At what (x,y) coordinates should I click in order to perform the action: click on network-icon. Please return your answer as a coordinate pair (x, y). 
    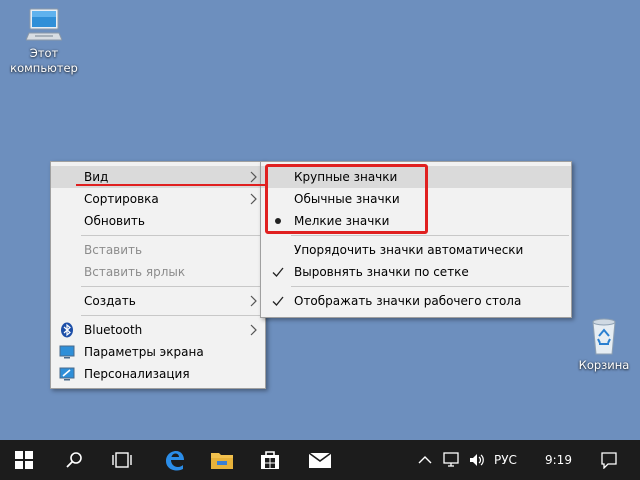
    Looking at the image, I should click on (451, 459).